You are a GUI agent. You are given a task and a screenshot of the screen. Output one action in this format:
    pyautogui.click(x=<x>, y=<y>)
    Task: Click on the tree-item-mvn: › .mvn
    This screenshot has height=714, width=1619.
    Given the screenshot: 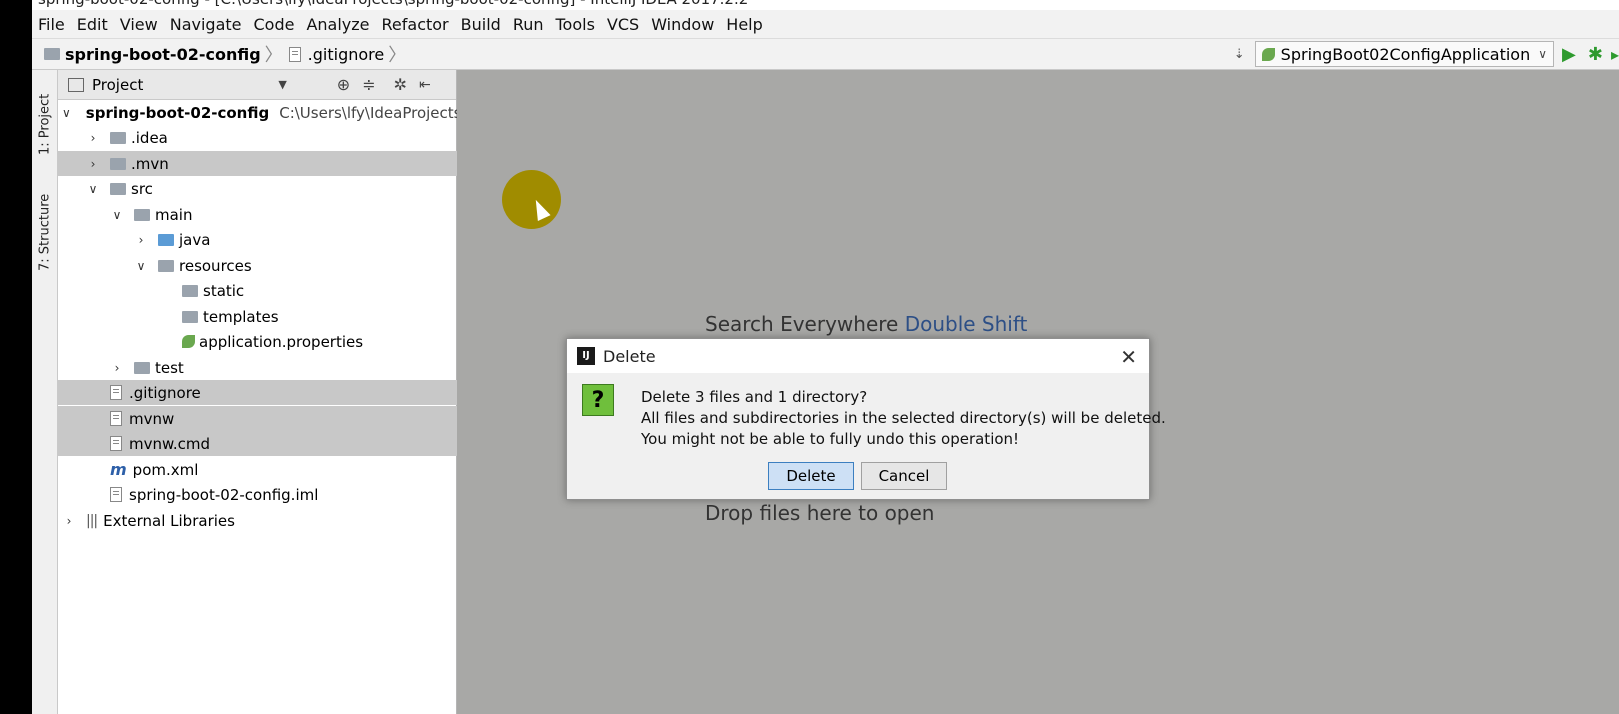 What is the action you would take?
    pyautogui.click(x=271, y=163)
    